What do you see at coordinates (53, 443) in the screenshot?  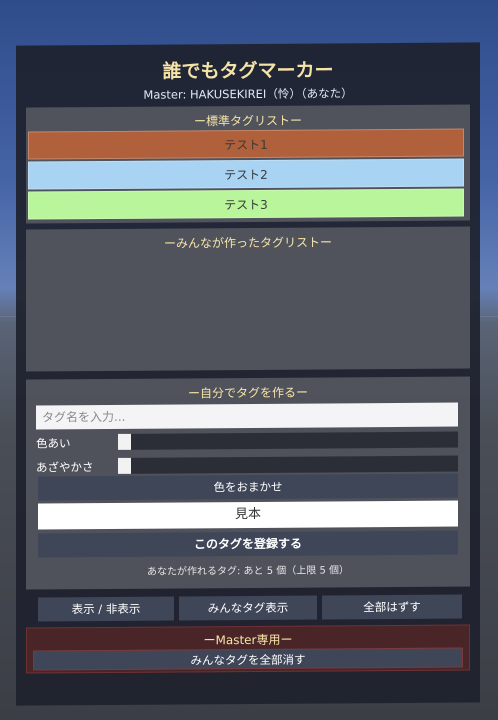 I see `hue-label: 色あい` at bounding box center [53, 443].